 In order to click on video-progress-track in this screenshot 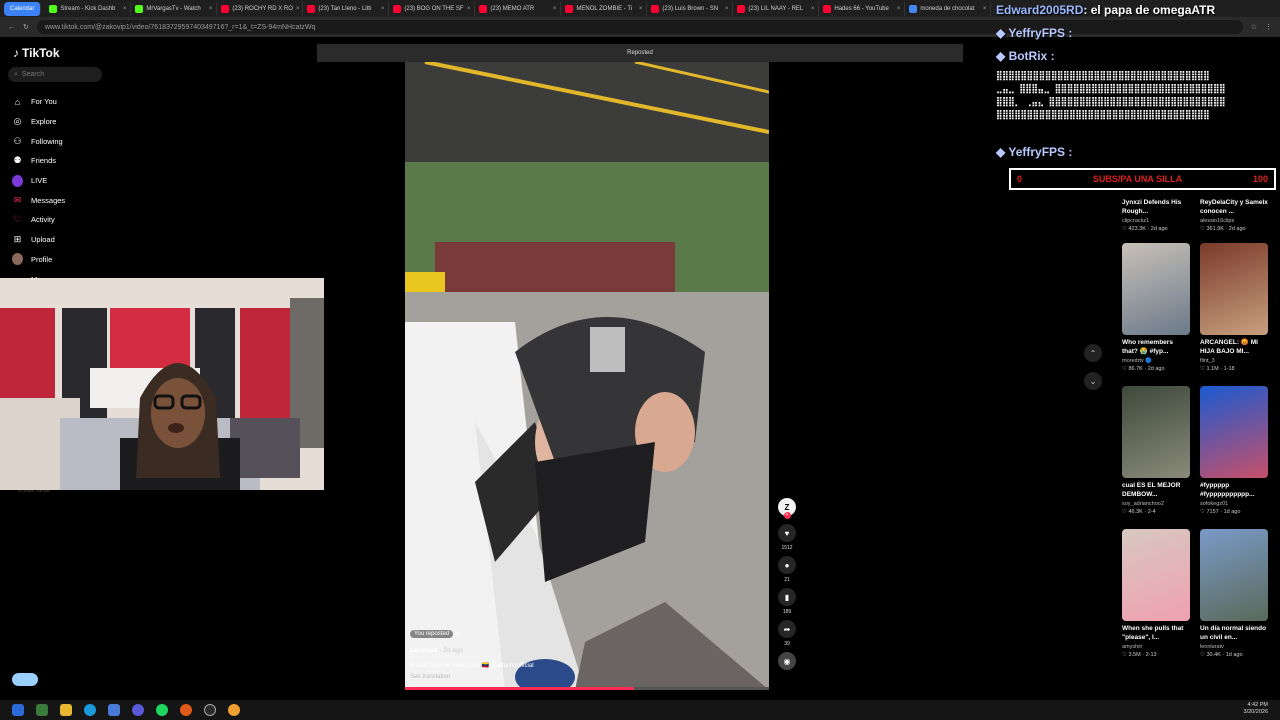, I will do `click(587, 688)`.